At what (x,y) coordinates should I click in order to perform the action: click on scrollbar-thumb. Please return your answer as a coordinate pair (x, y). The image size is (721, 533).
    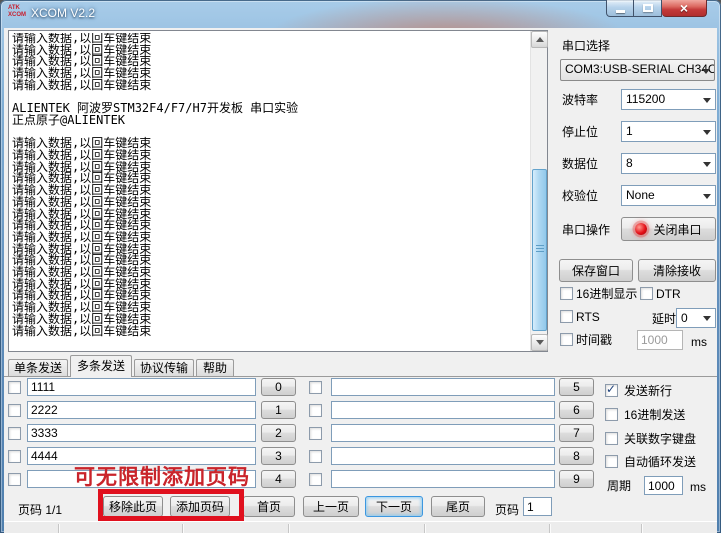
    Looking at the image, I should click on (539, 250).